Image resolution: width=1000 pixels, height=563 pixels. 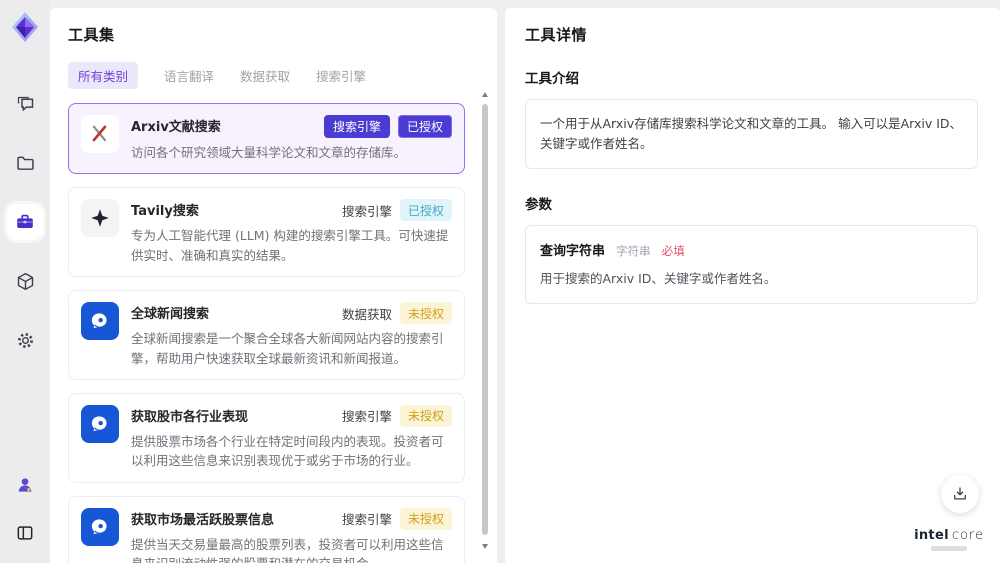 I want to click on param-item: 查询字符串 字符串 必填 用于搜索的Arxiv ID、关键字或作者姓名。, so click(x=751, y=264).